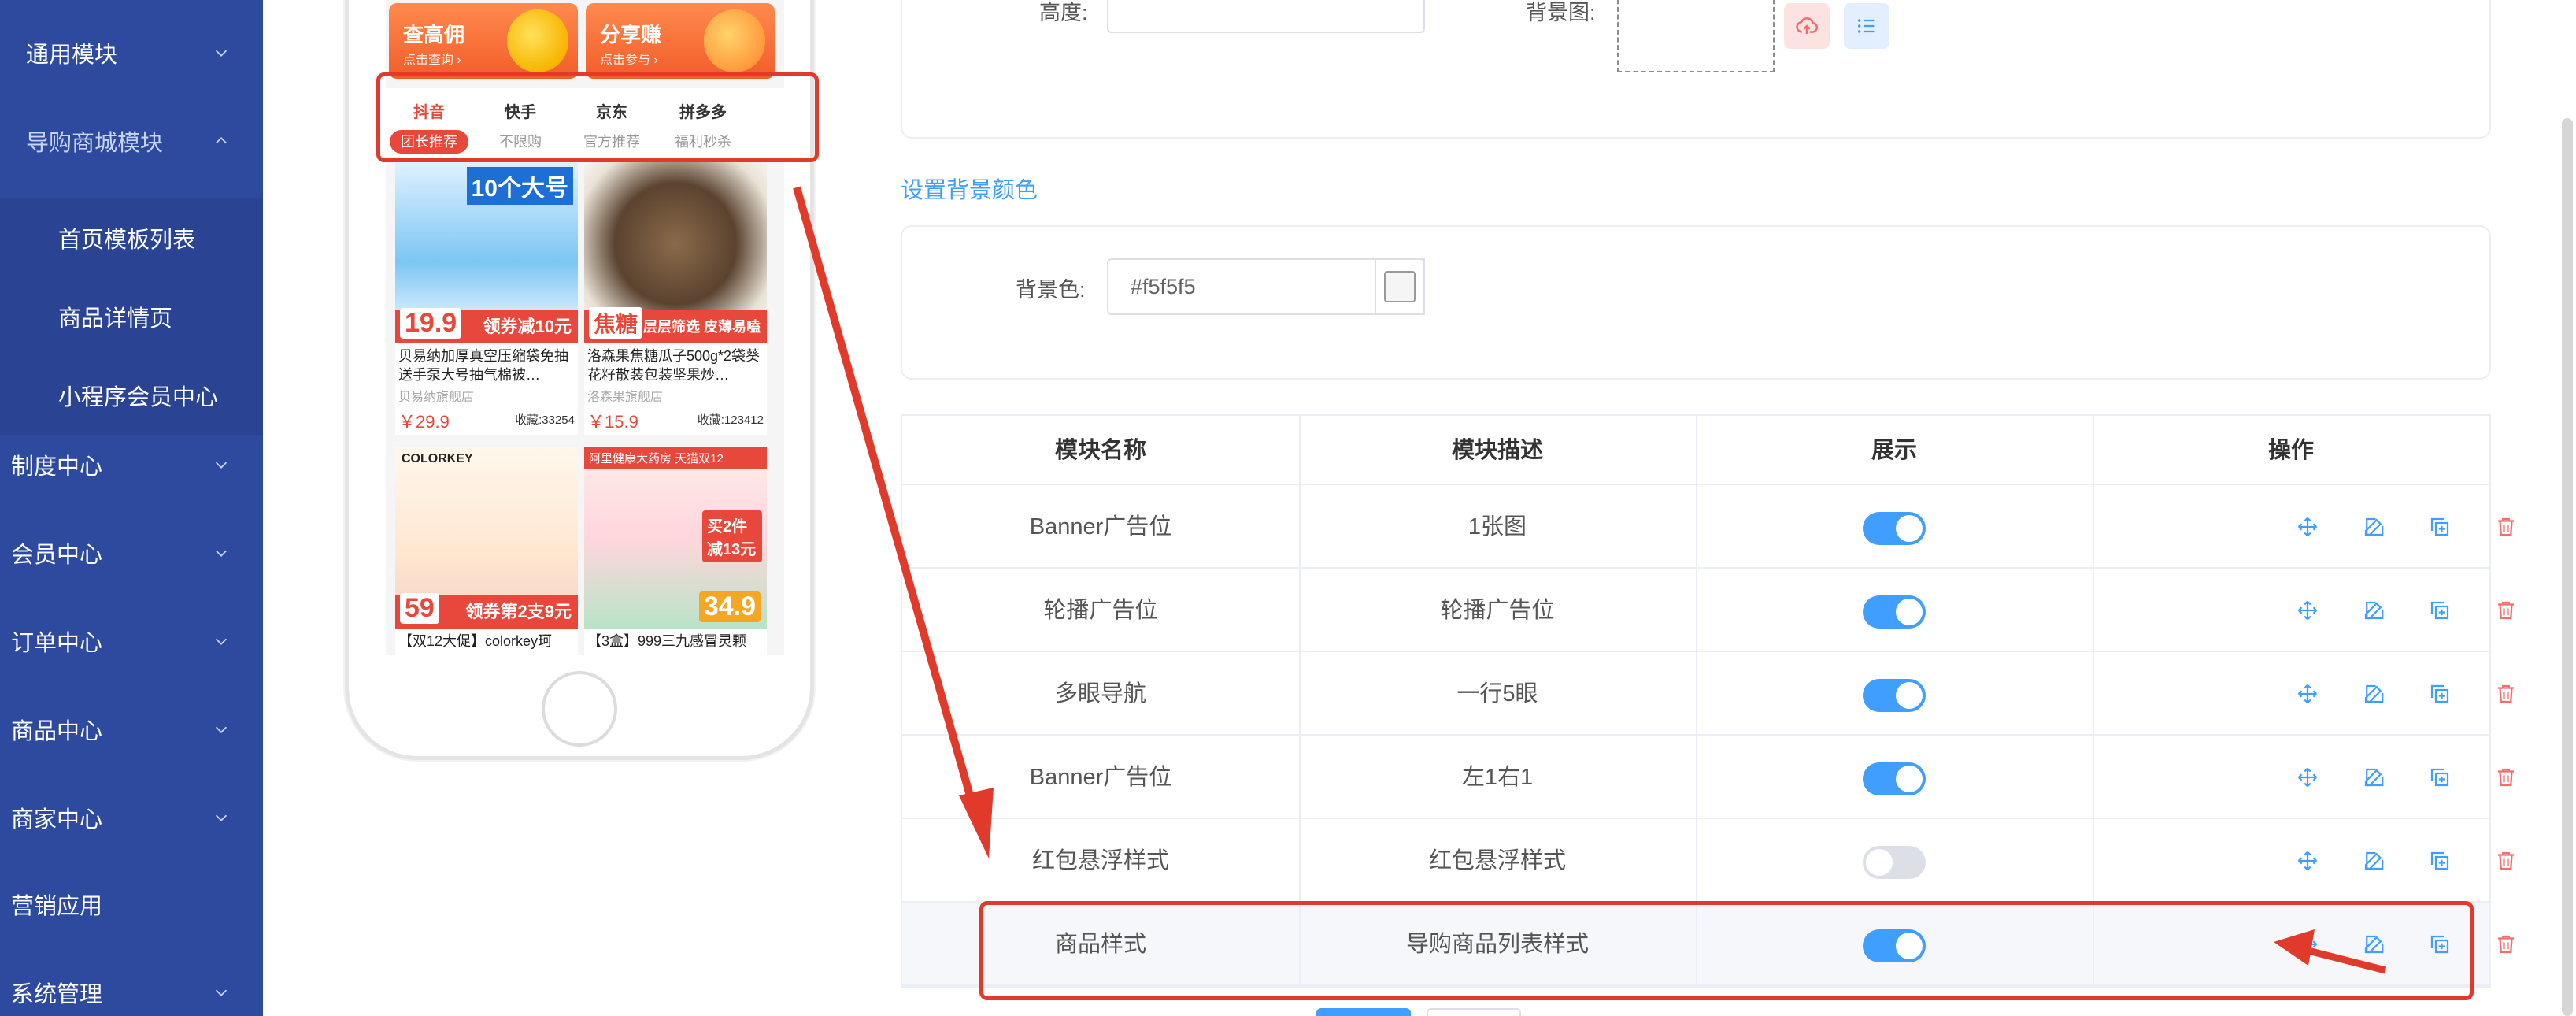 The height and width of the screenshot is (1016, 2576). Describe the element at coordinates (437, 458) in the screenshot. I see `goods-image-brand: COLORKEY` at that location.